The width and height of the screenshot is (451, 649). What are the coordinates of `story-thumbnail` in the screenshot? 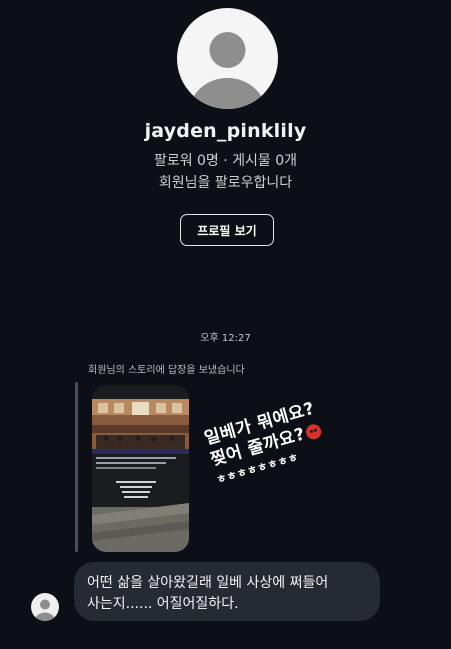 It's located at (140, 468).